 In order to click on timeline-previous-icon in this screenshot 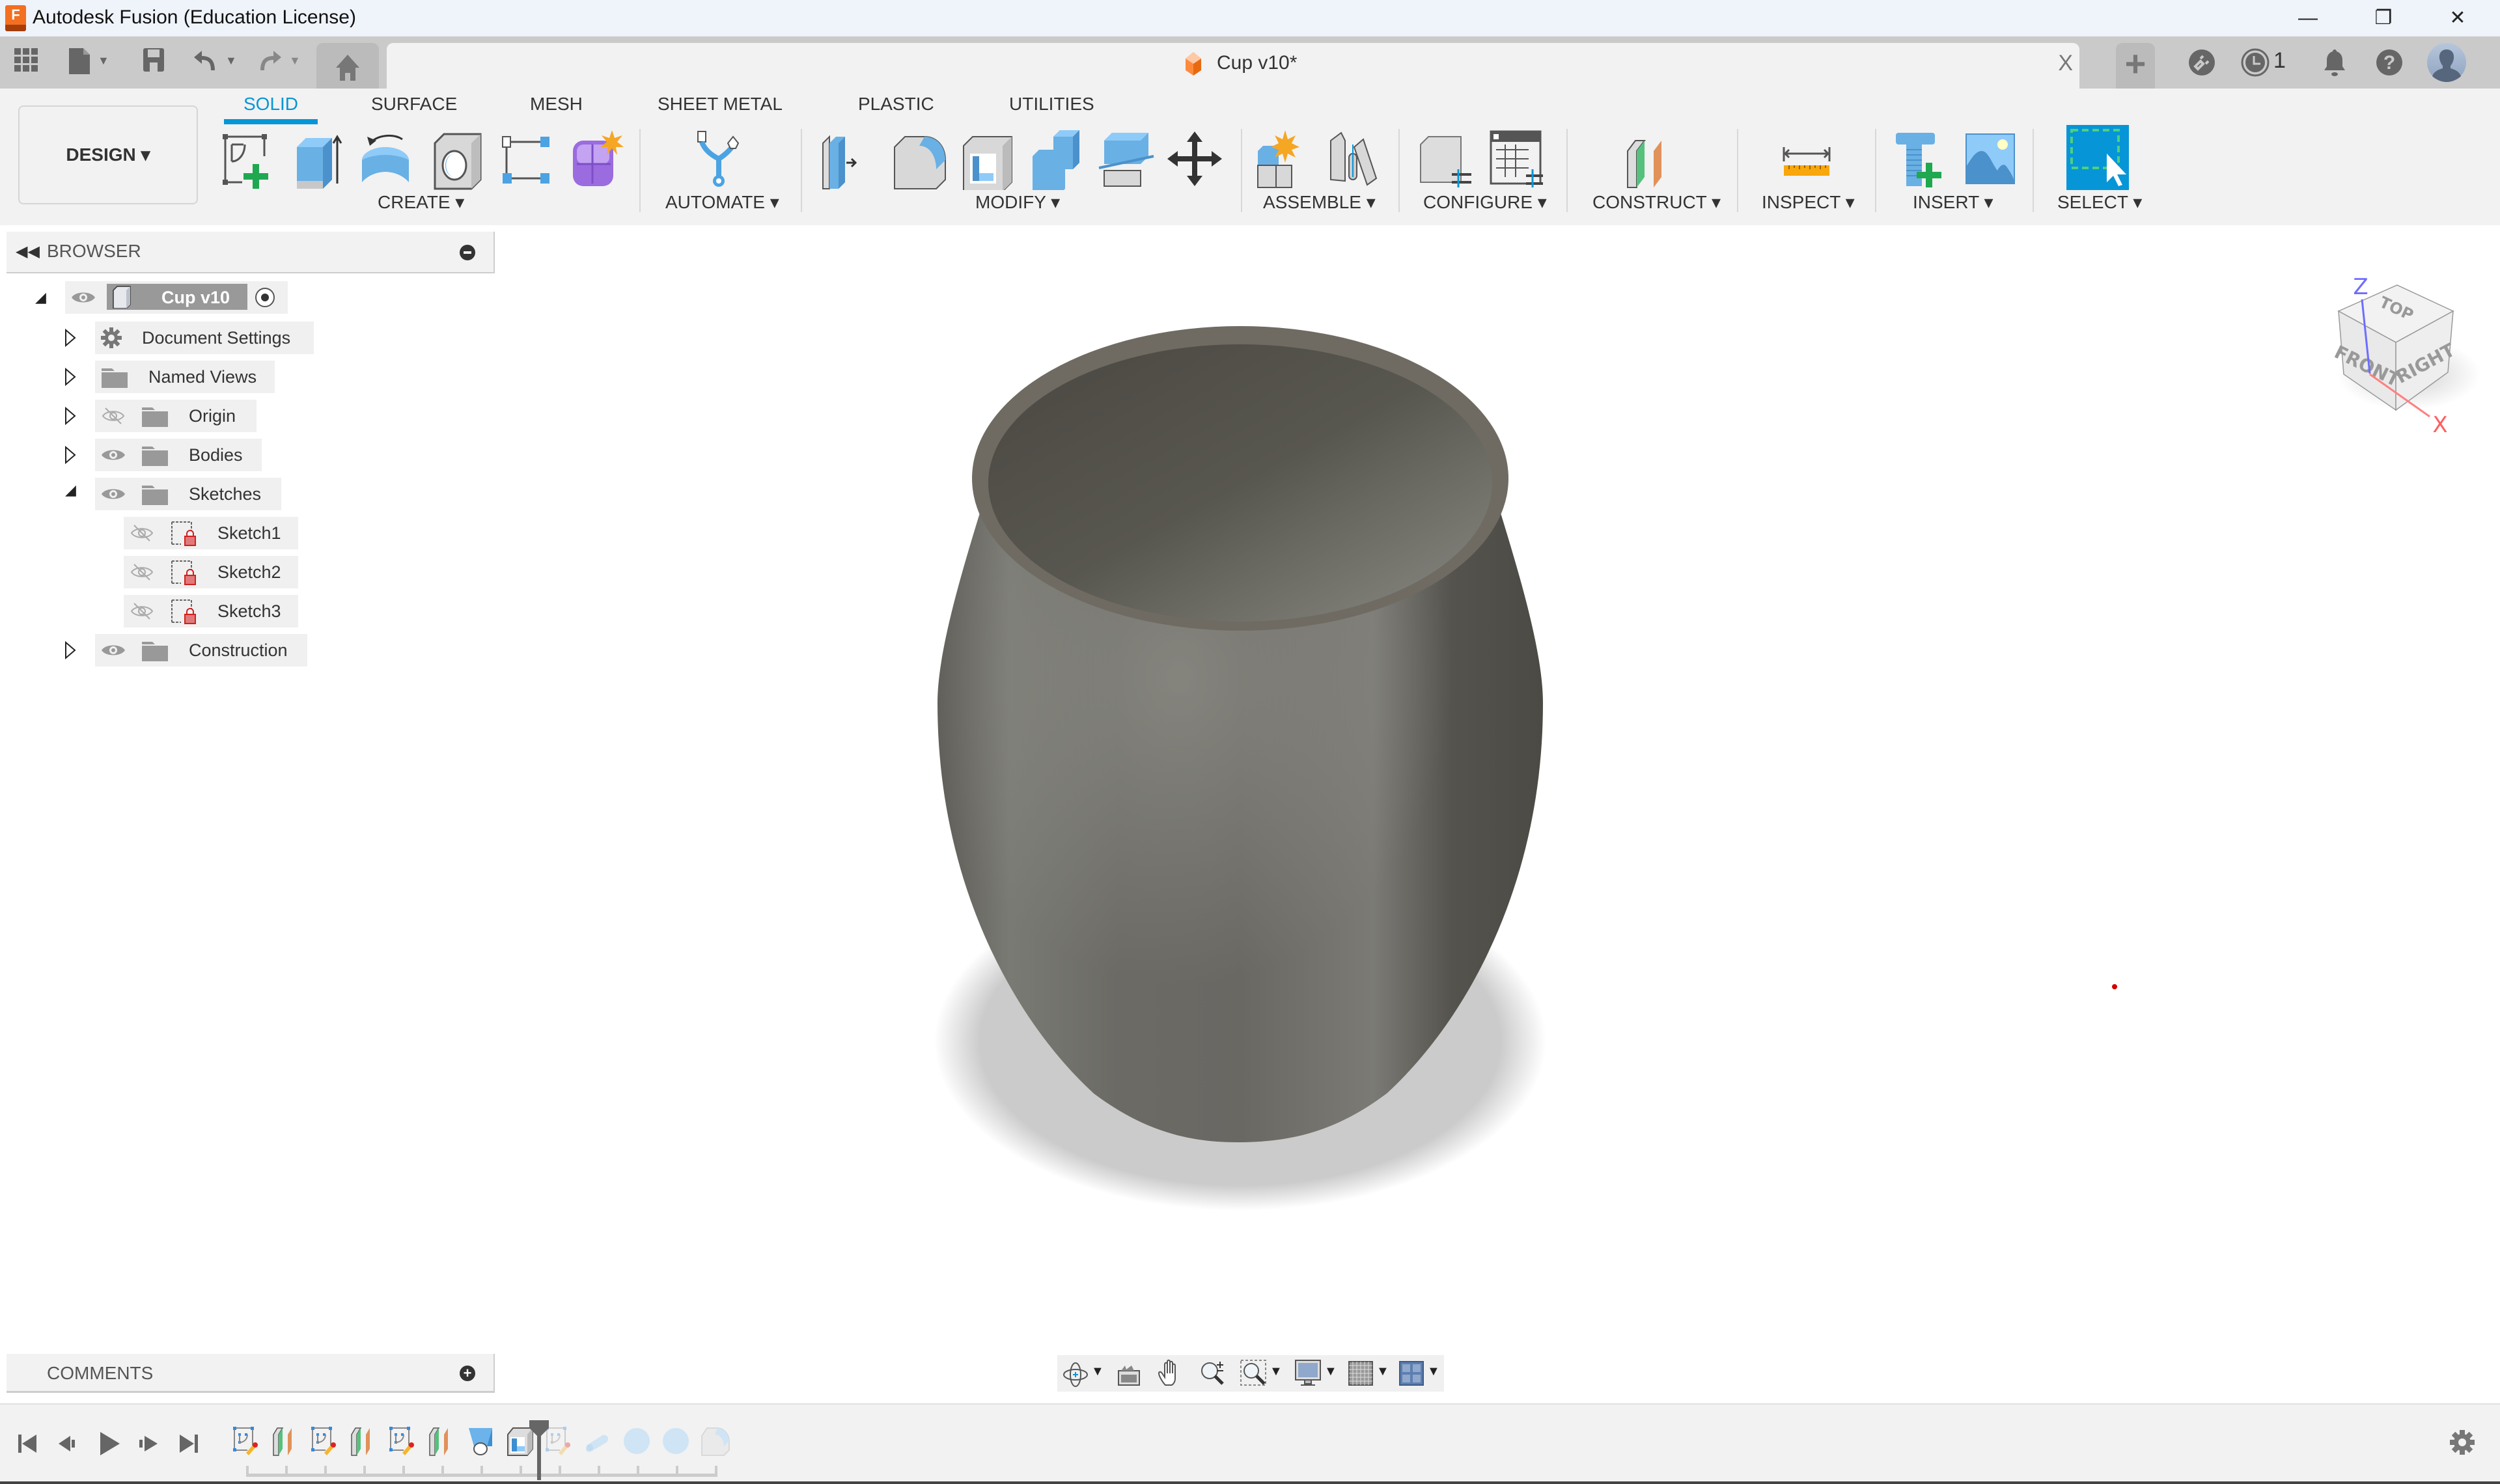, I will do `click(67, 1443)`.